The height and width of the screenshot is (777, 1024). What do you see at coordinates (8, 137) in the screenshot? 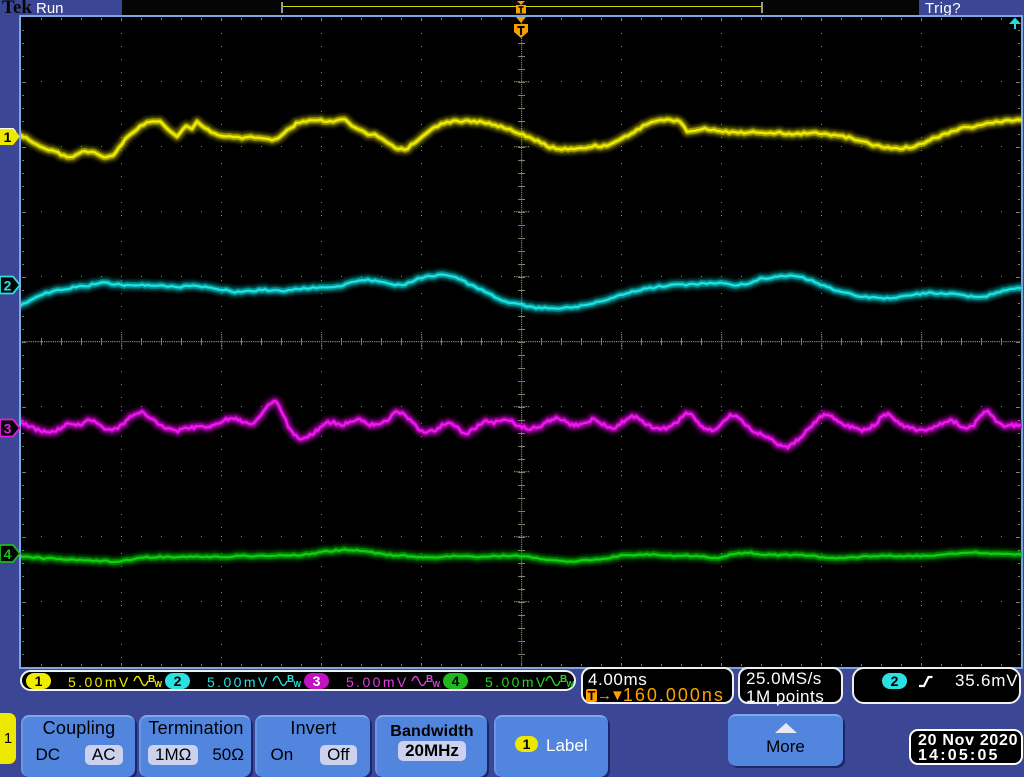
I see `svg-text: 1` at bounding box center [8, 137].